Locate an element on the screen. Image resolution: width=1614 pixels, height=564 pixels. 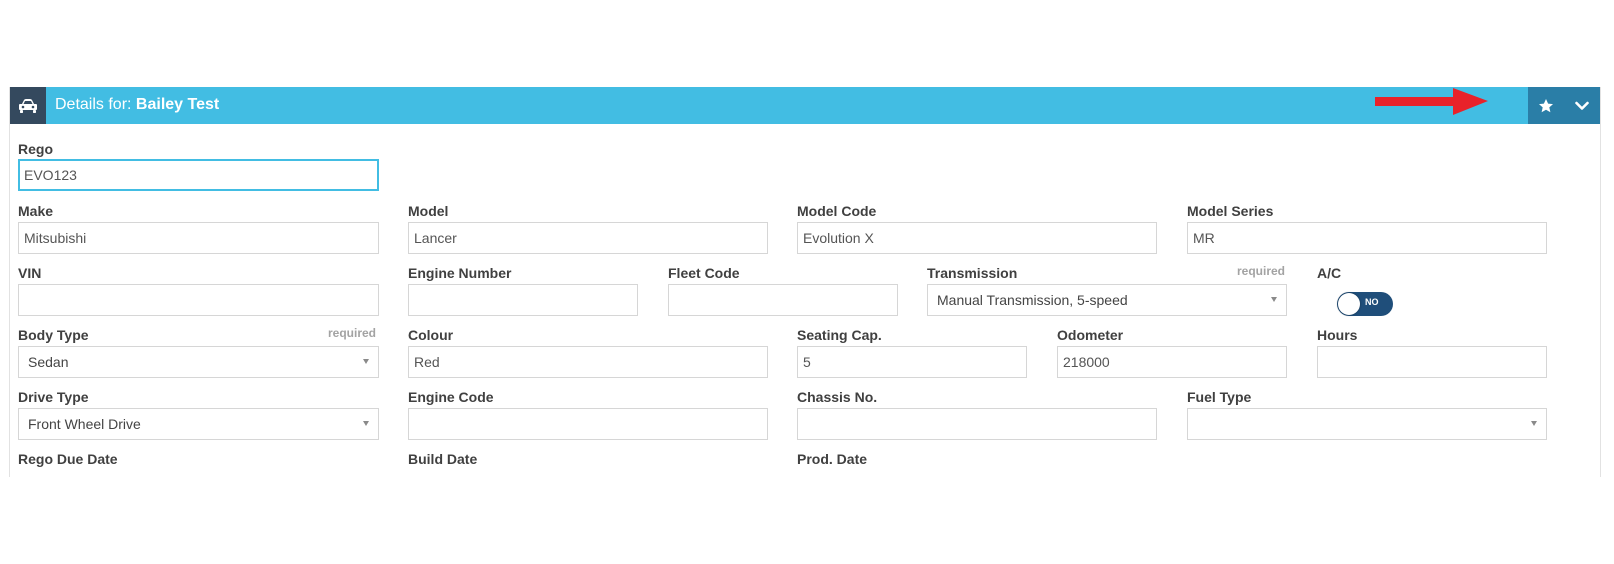
chassis-no-input is located at coordinates (977, 424).